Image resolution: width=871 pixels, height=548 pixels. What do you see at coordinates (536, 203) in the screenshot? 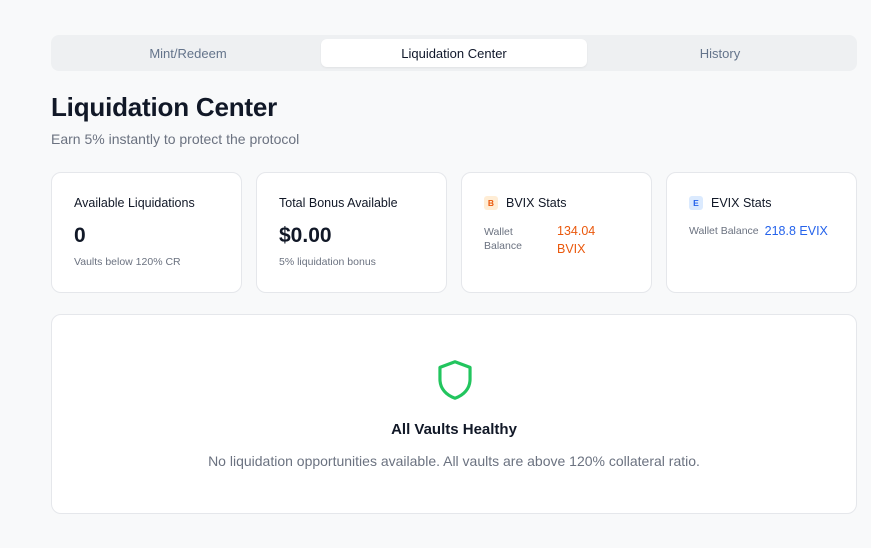
I see `bvix-stats-title: BVIX Stats` at bounding box center [536, 203].